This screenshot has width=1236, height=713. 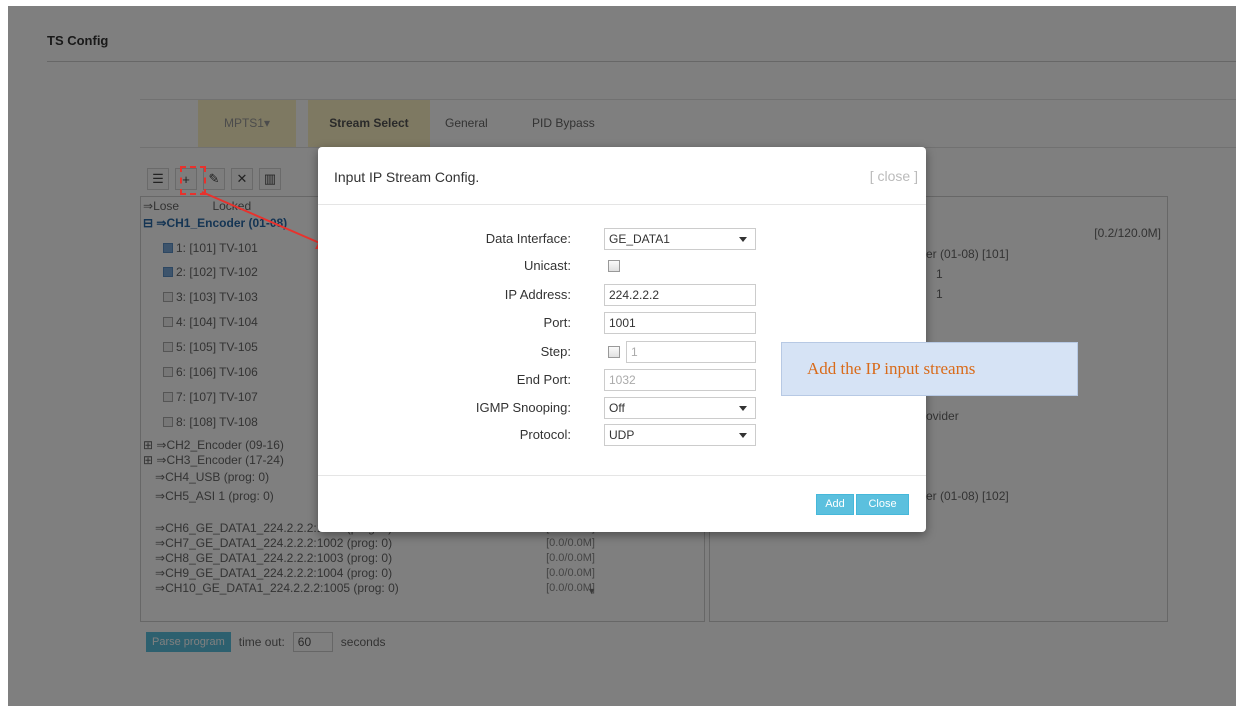 I want to click on data-interface-row: Data Interface: GE_DATA1, so click(x=622, y=239).